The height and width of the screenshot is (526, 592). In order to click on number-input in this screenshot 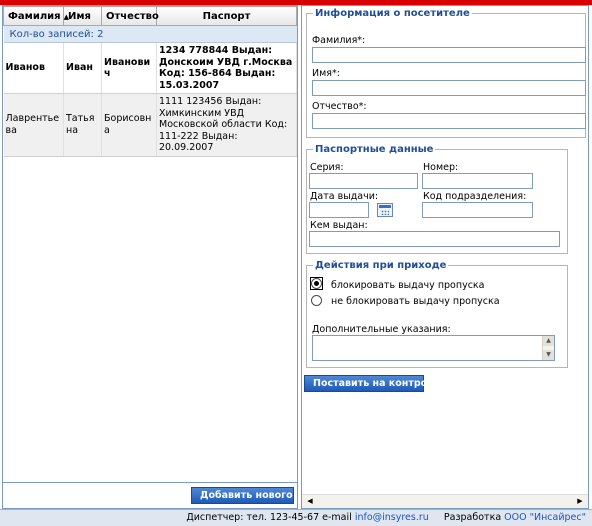, I will do `click(477, 181)`.